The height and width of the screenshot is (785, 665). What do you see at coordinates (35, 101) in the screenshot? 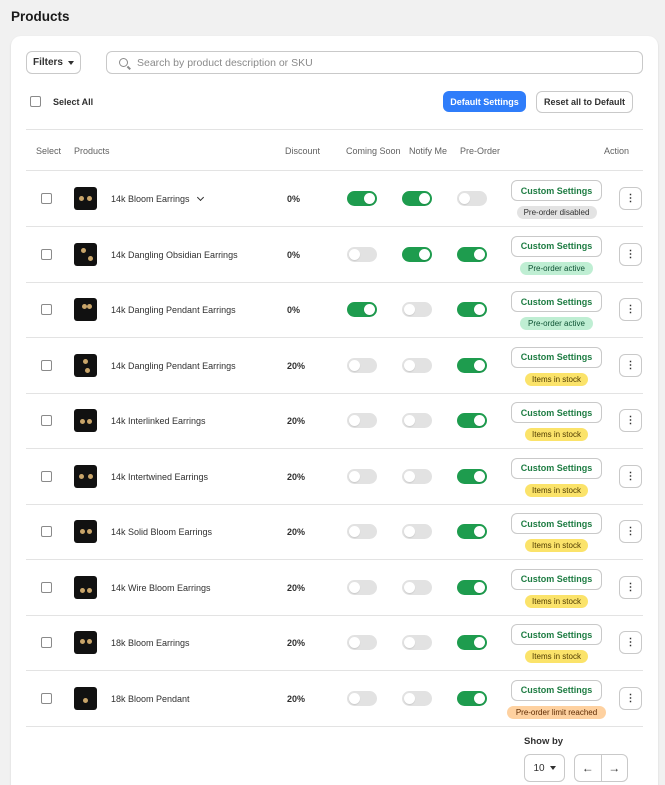
I see `select-all-checkbox` at bounding box center [35, 101].